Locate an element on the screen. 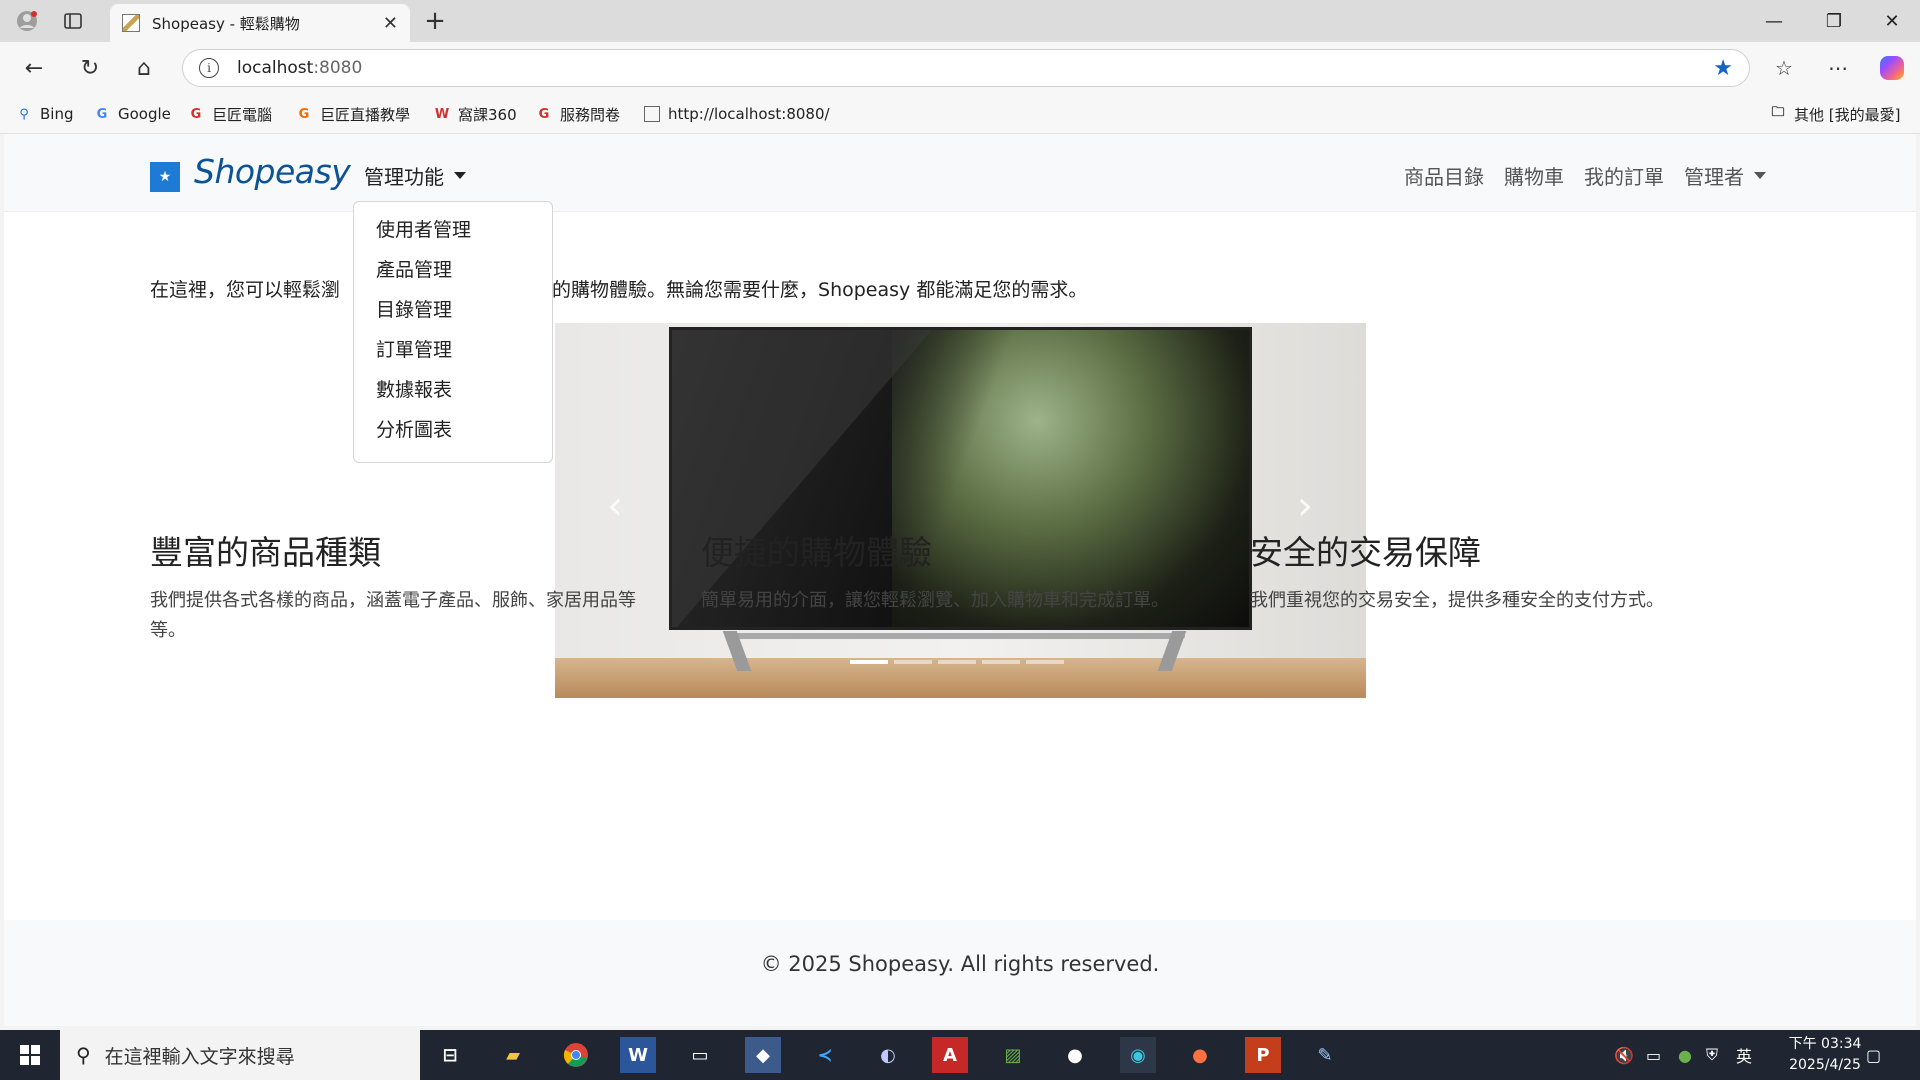 The width and height of the screenshot is (1920, 1080). menu-item-catalog-management: 目錄管理 is located at coordinates (453, 310).